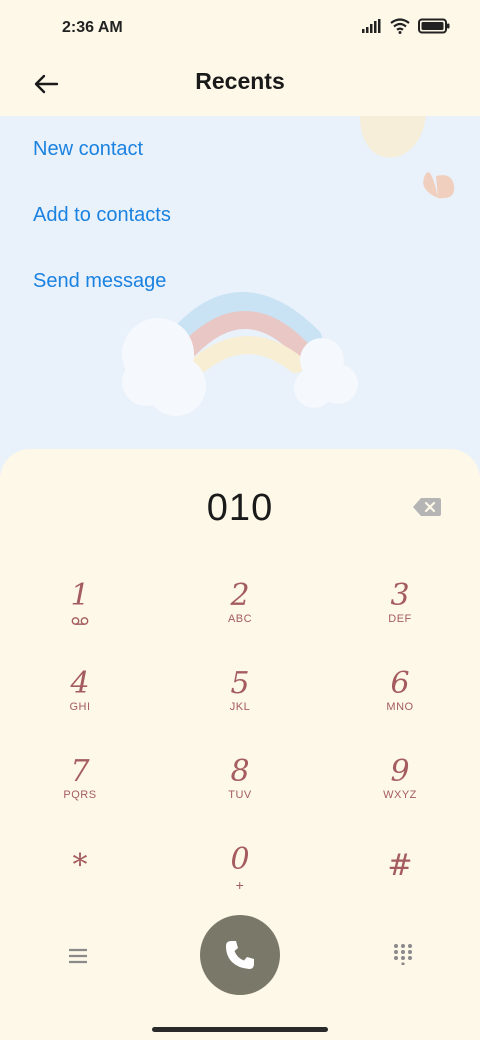 Image resolution: width=480 pixels, height=1040 pixels. Describe the element at coordinates (240, 508) in the screenshot. I see `dialed-number: 010` at that location.